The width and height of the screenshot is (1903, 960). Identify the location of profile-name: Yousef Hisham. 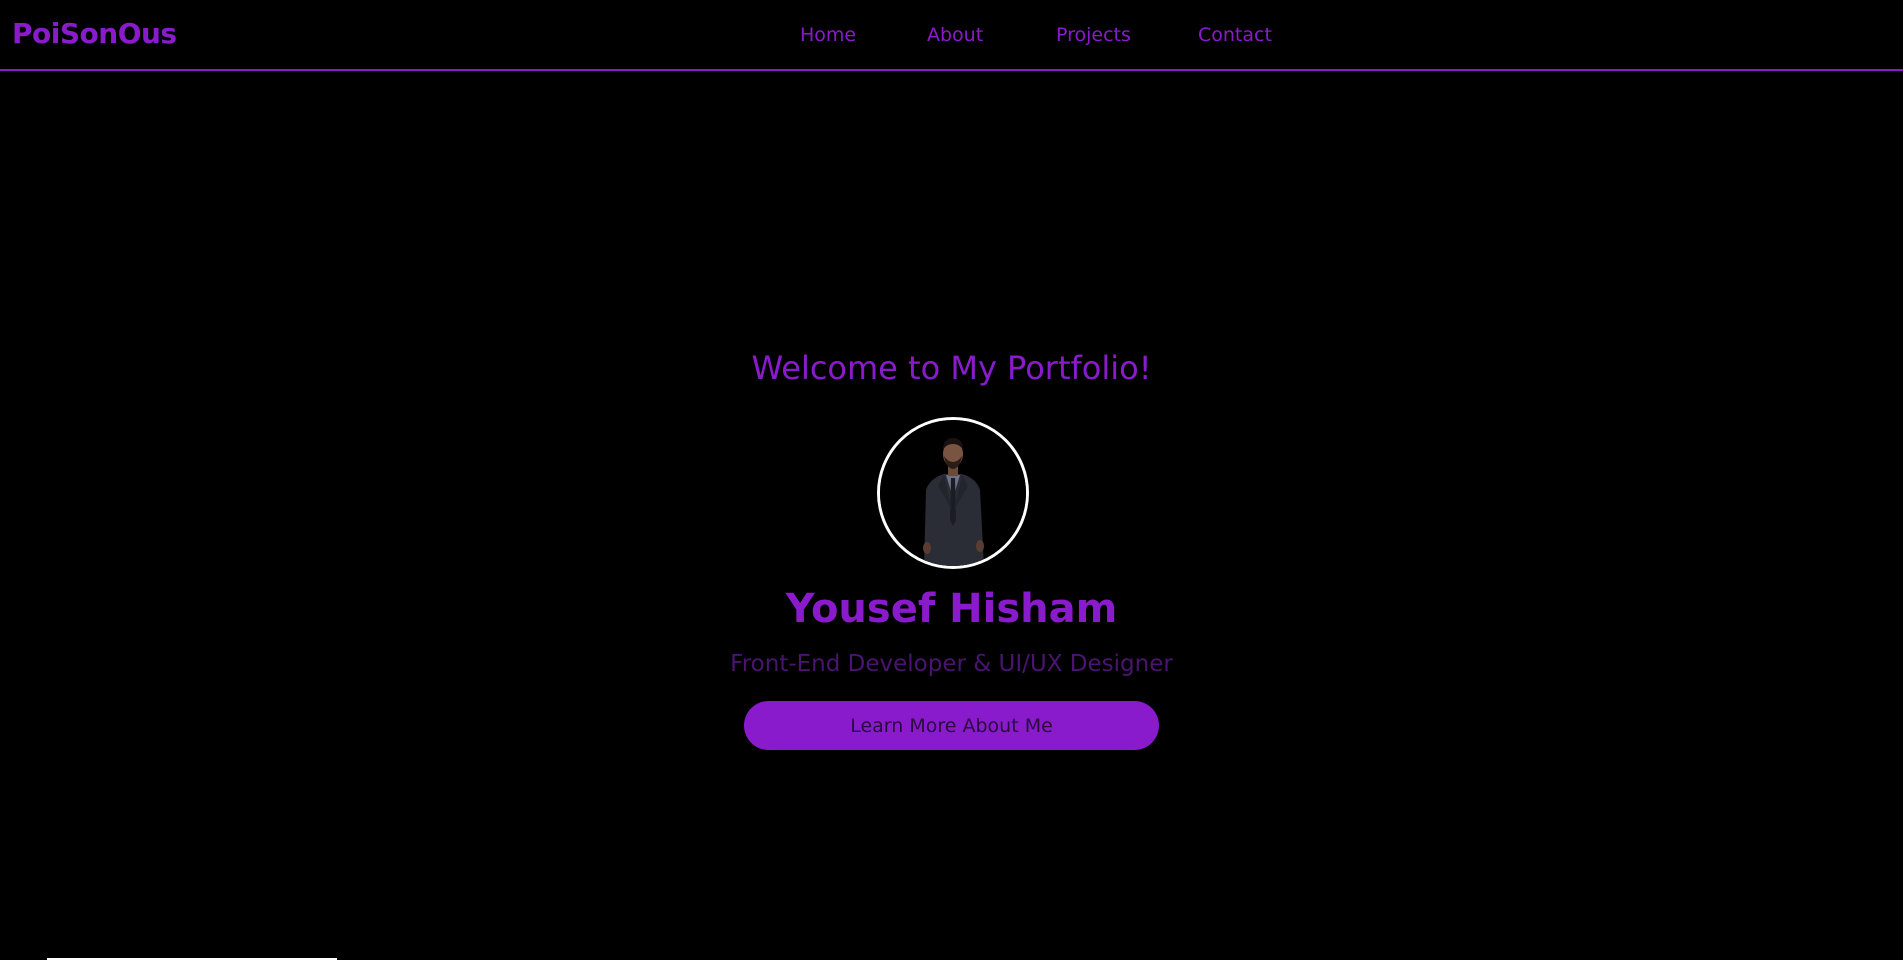
(951, 609).